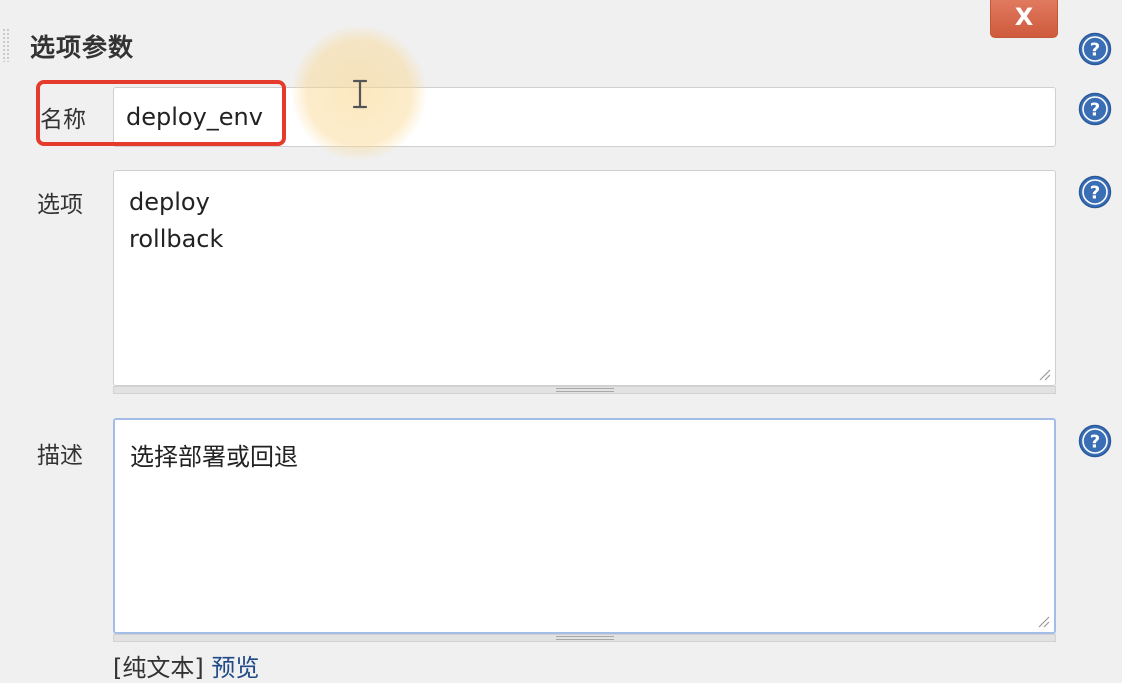 Image resolution: width=1122 pixels, height=683 pixels. I want to click on plain-text-label: [纯文本], so click(158, 668).